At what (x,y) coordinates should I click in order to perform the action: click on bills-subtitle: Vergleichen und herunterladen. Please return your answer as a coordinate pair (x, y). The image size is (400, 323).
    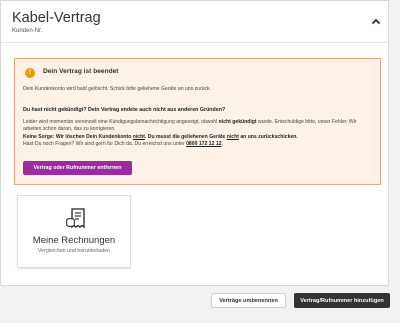
    Looking at the image, I should click on (74, 251).